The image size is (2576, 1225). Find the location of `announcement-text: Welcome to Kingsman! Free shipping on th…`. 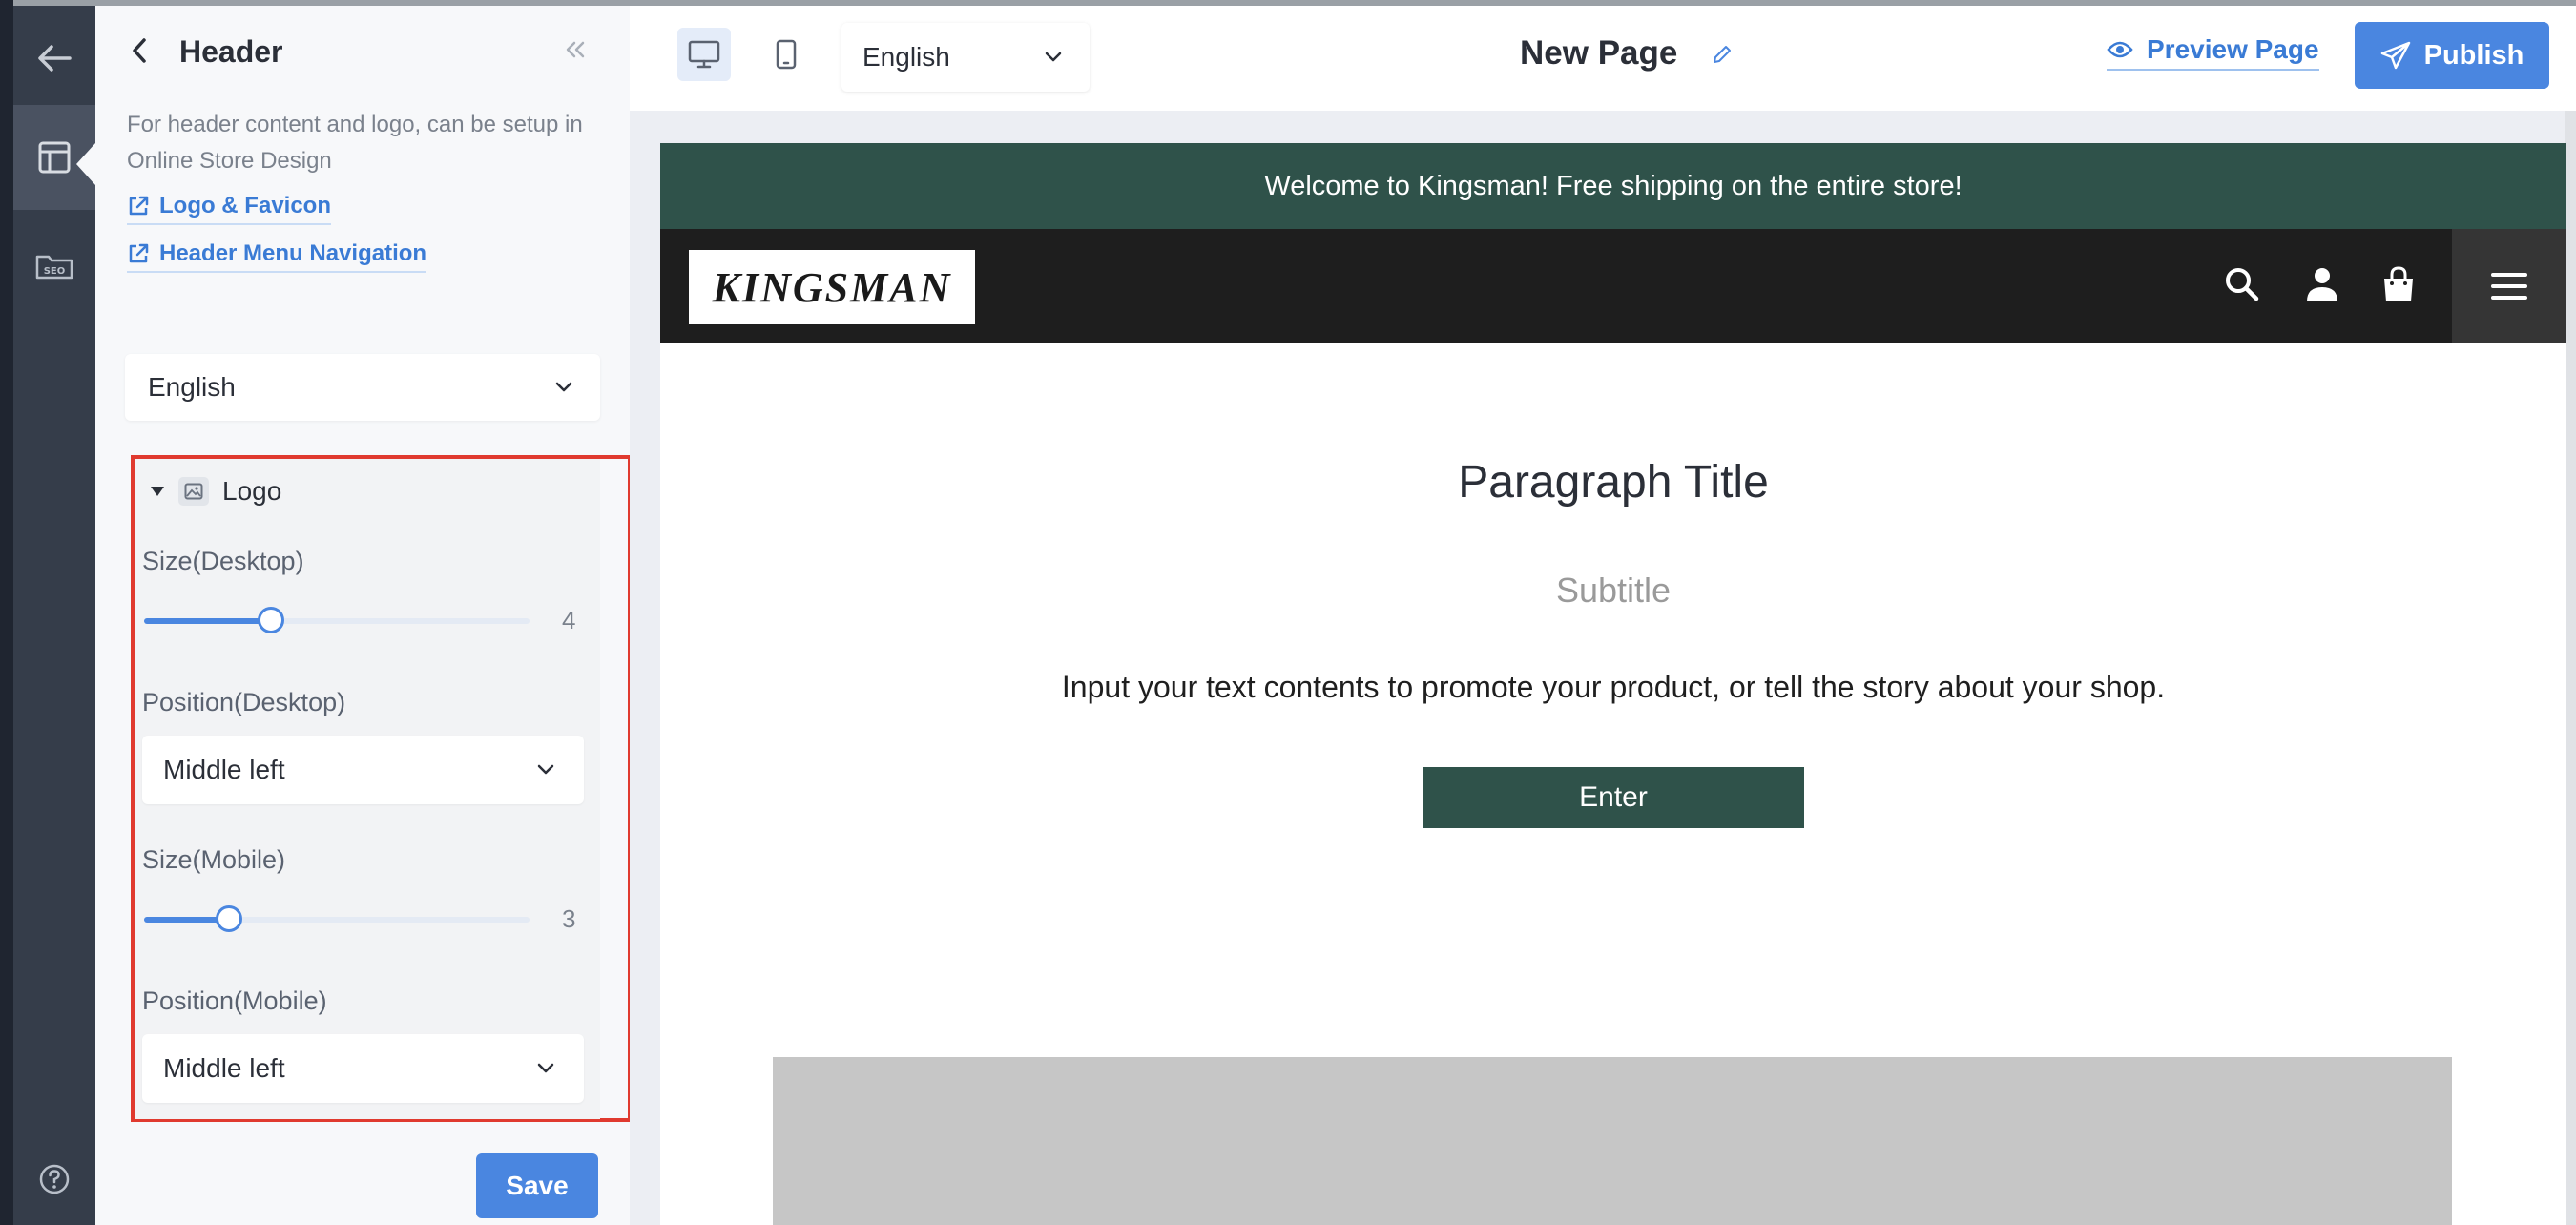

announcement-text: Welcome to Kingsman! Free shipping on th… is located at coordinates (1613, 185).